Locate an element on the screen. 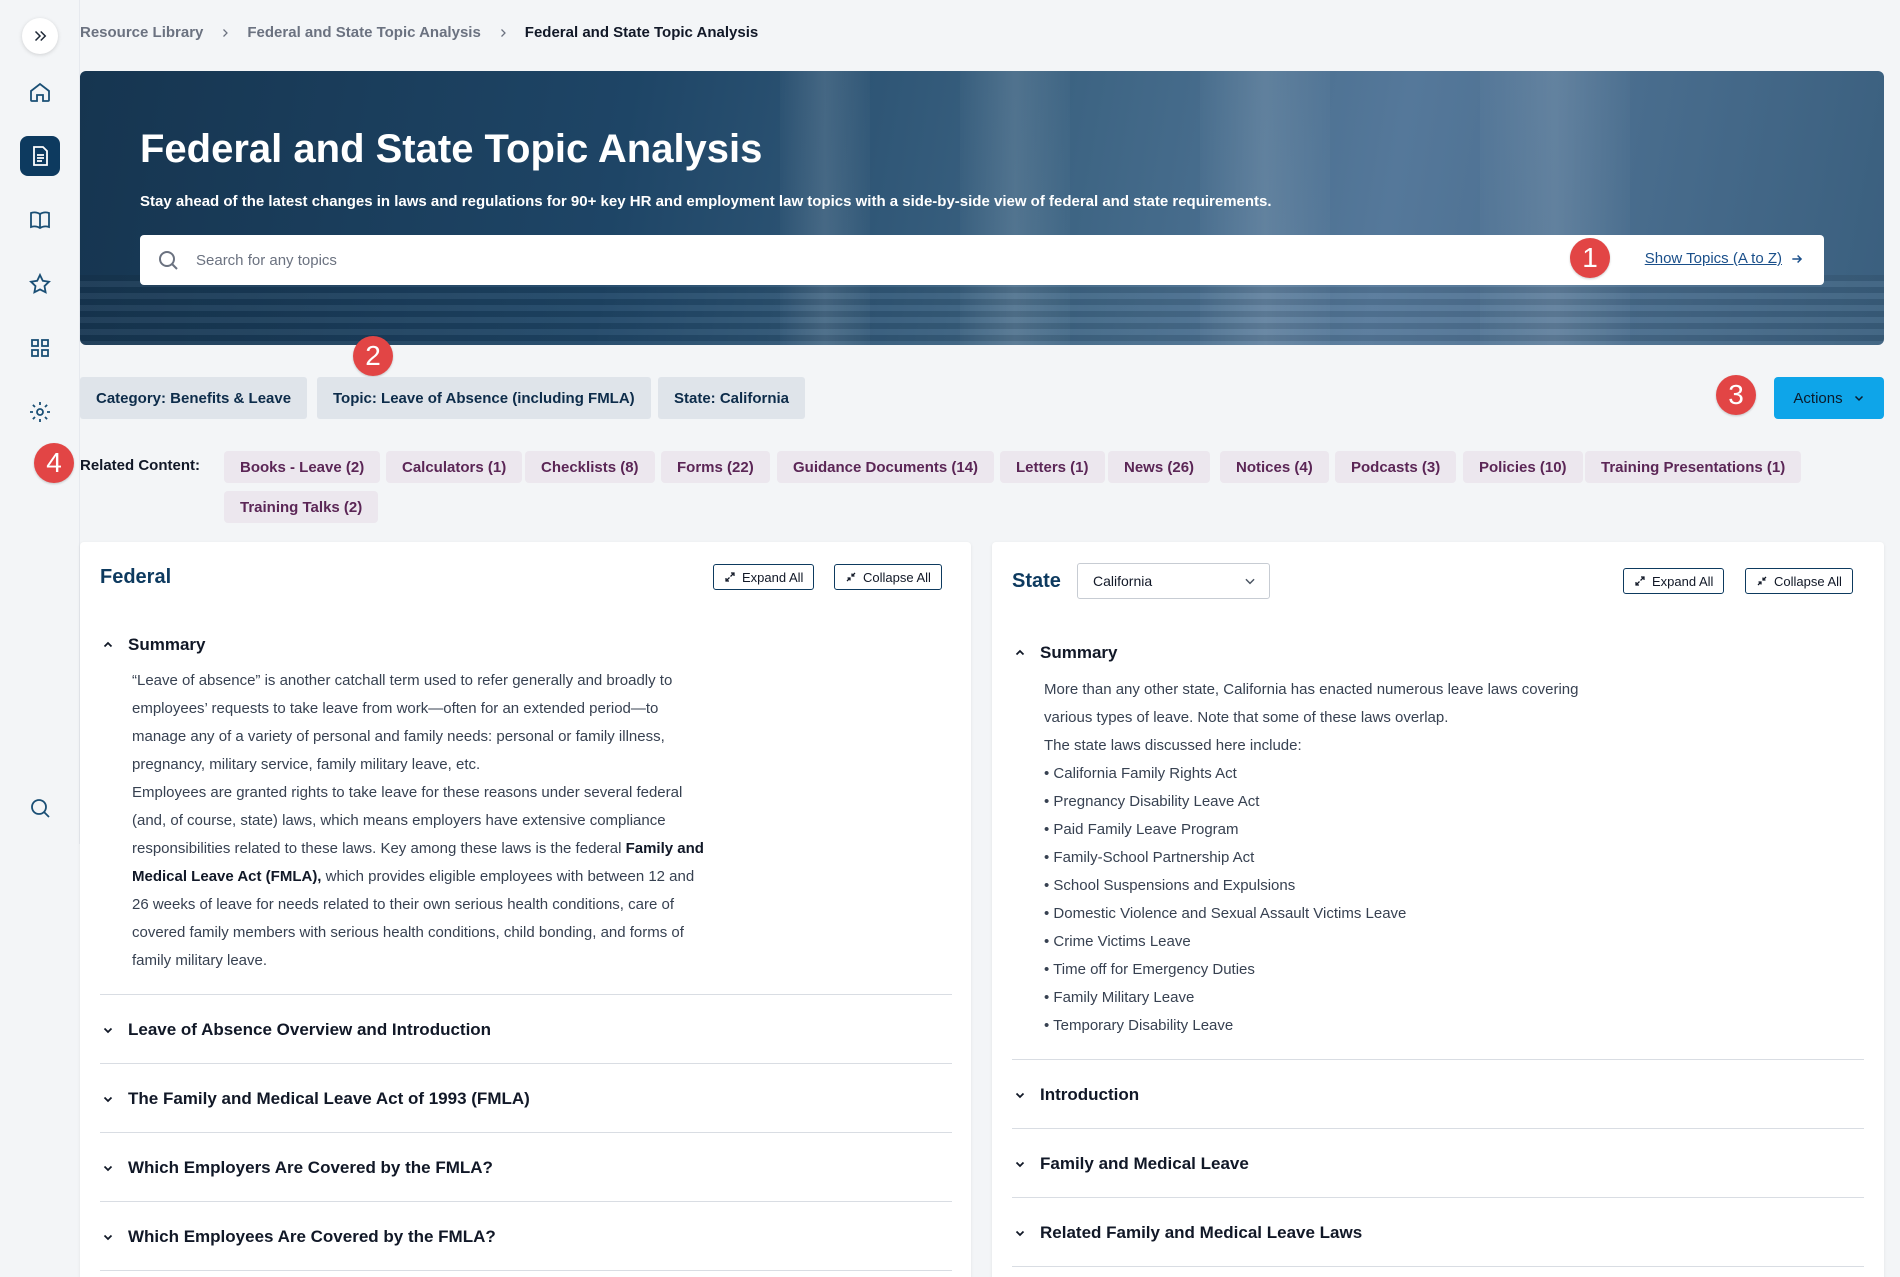 This screenshot has width=1900, height=1277. related-tag: Forms (22) is located at coordinates (715, 467).